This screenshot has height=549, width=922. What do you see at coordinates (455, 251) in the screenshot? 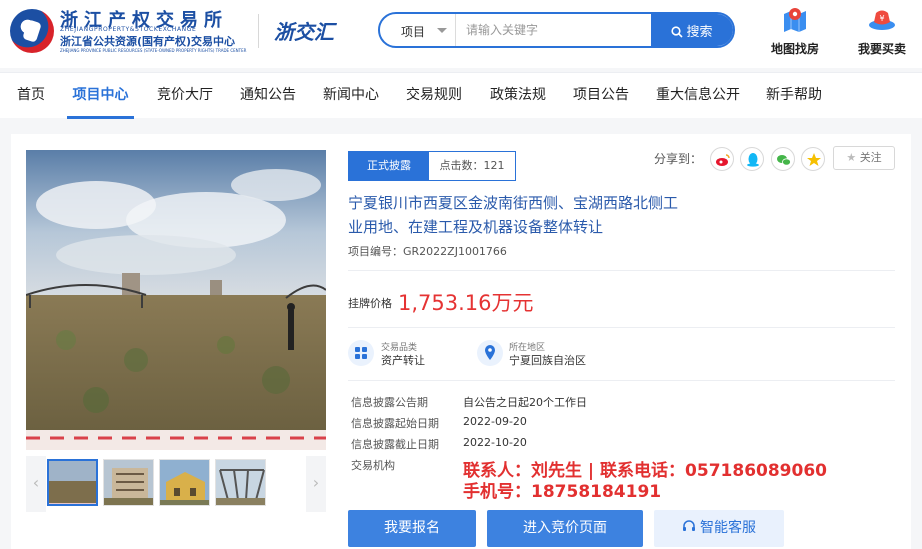
I see `project-number-value: GR2022ZJ1001766` at bounding box center [455, 251].